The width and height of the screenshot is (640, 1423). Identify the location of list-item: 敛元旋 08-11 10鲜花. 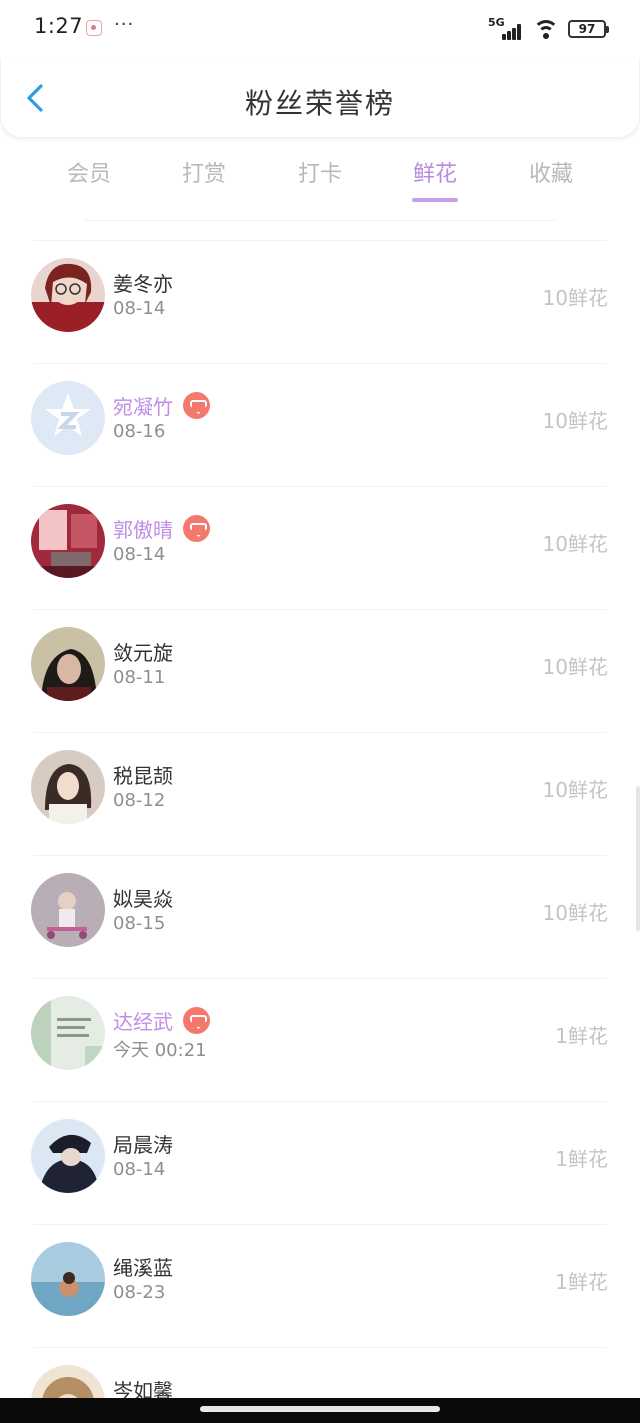
(320, 670).